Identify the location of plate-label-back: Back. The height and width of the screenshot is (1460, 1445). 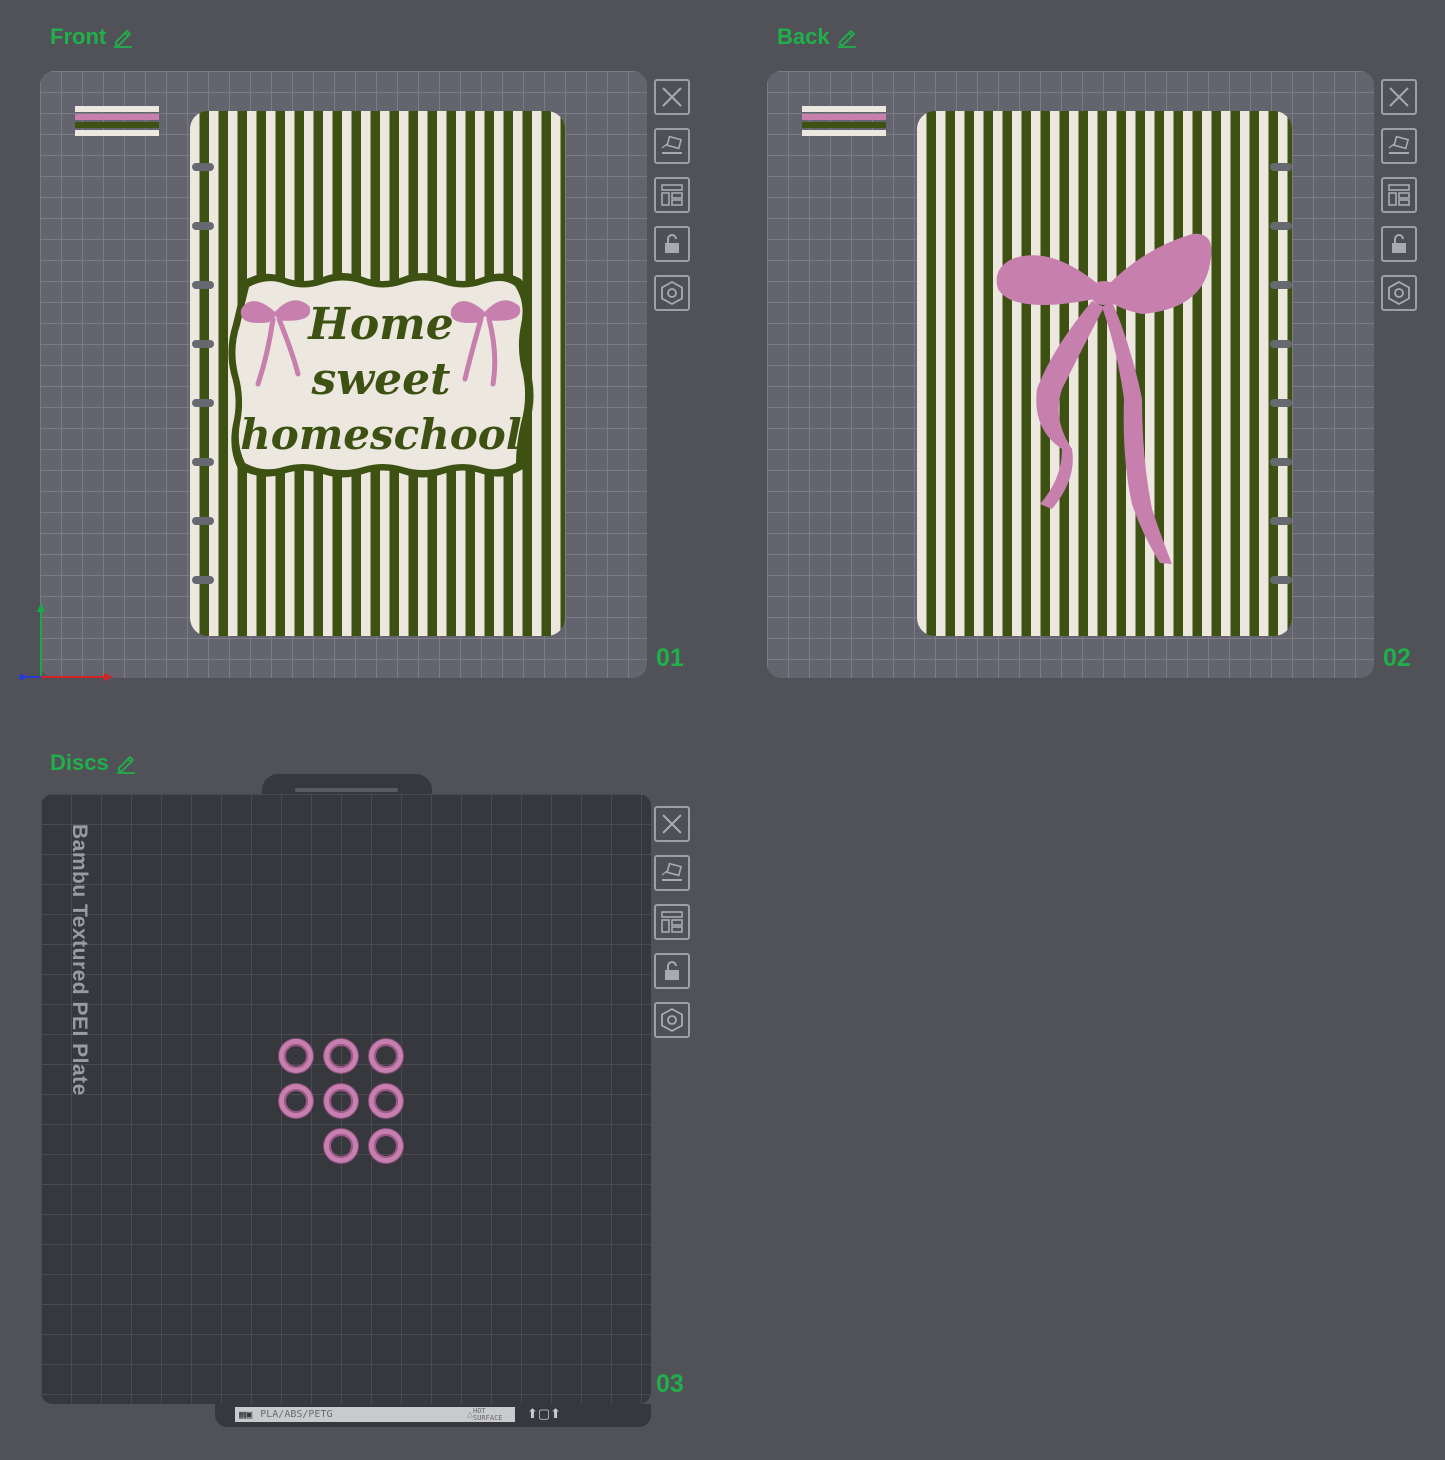
(817, 37).